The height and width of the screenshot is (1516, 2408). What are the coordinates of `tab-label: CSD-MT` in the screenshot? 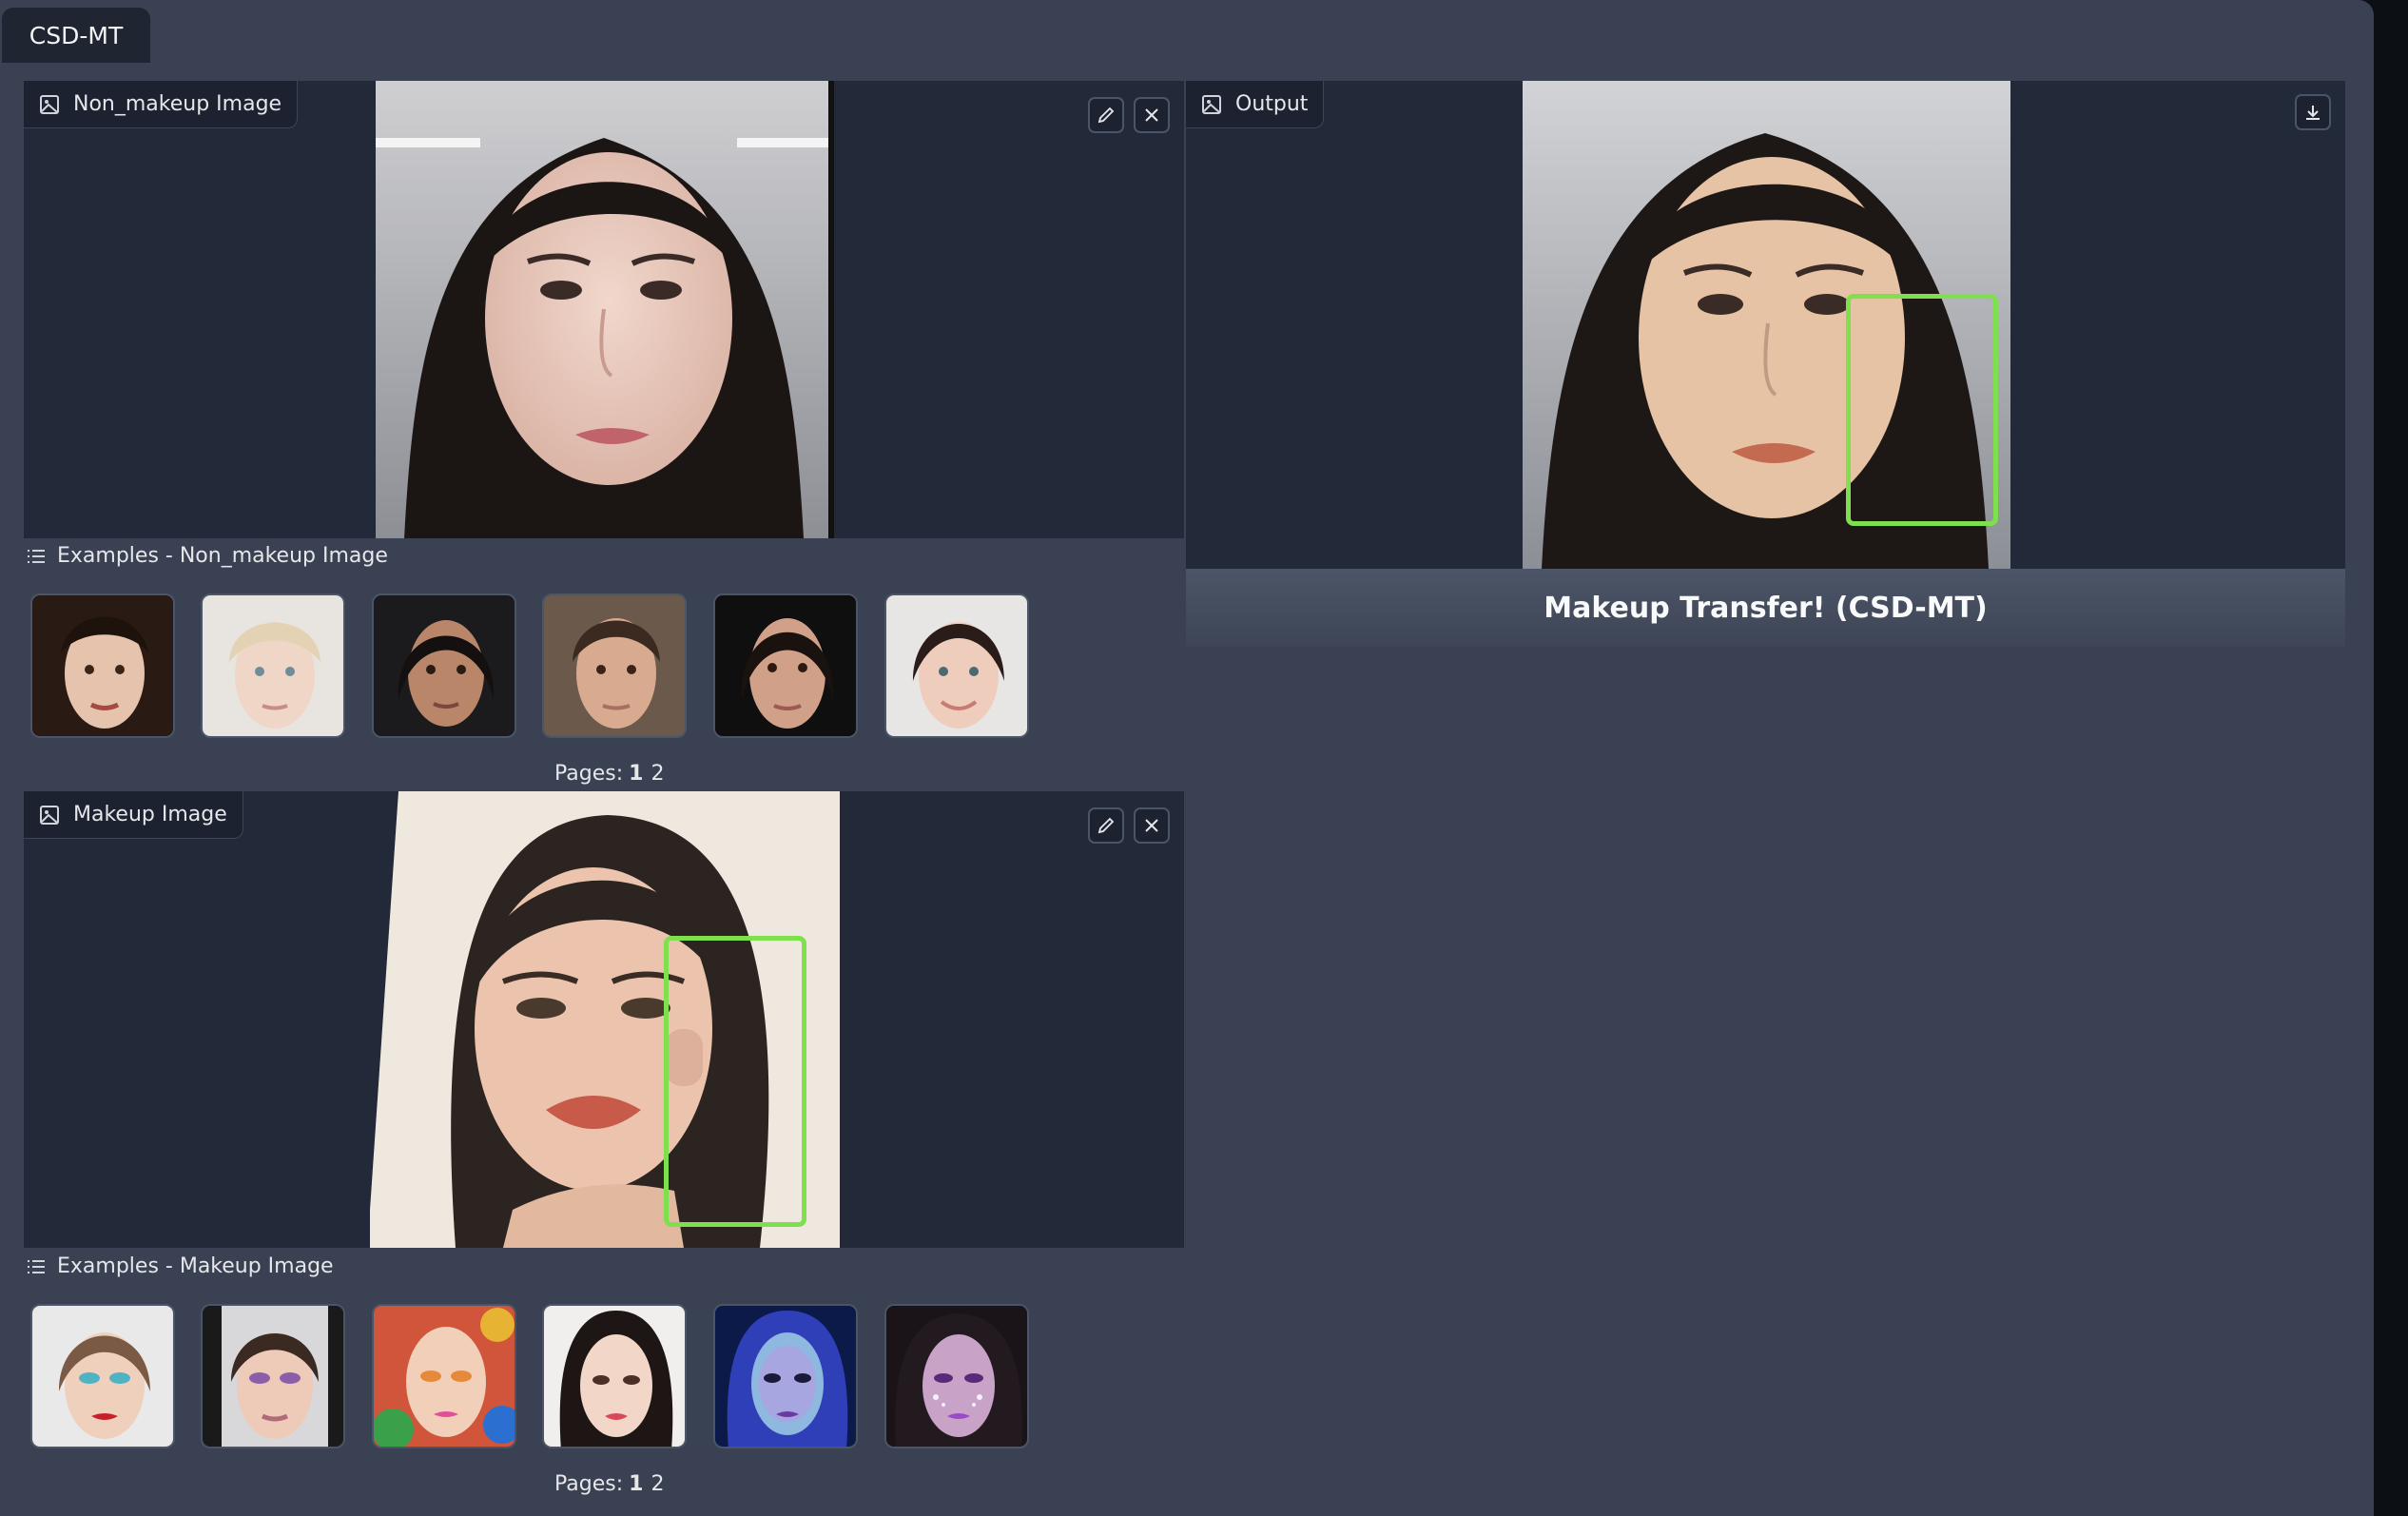 It's located at (76, 35).